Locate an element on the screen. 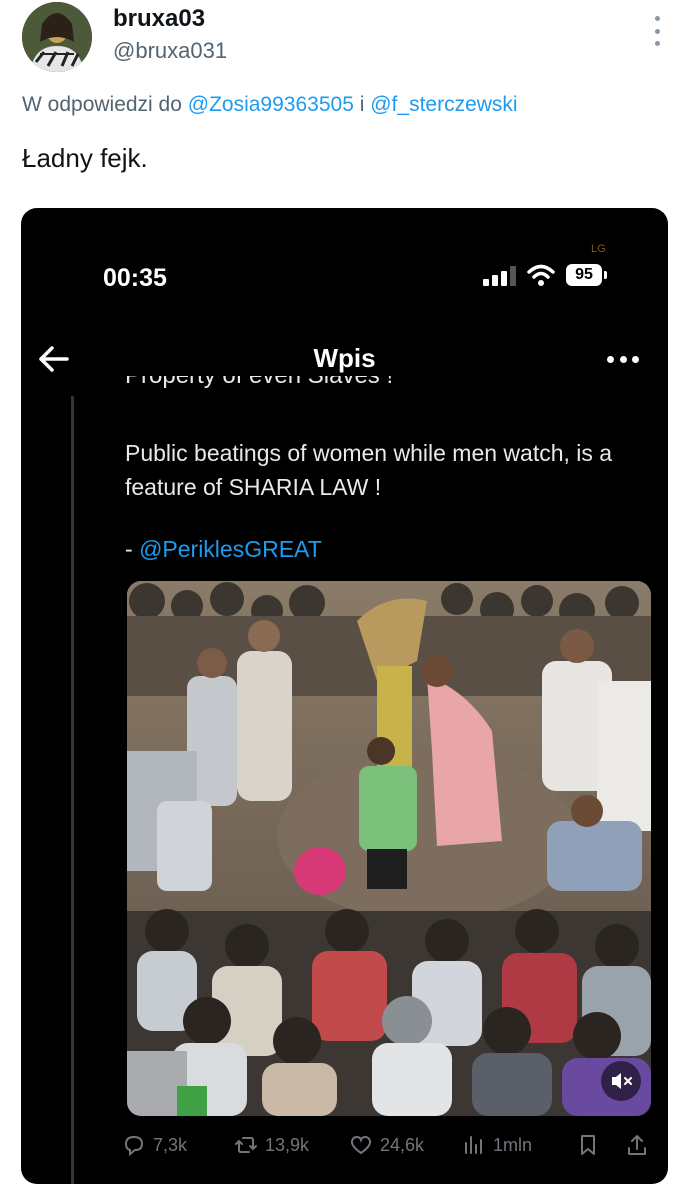  views-action: 1mln is located at coordinates (496, 1145).